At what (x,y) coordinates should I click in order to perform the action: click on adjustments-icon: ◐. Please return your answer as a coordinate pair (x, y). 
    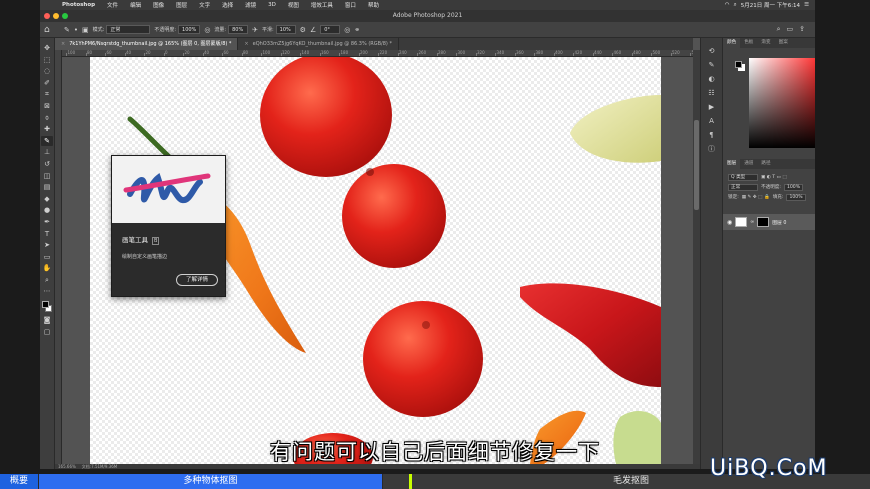
    Looking at the image, I should click on (712, 79).